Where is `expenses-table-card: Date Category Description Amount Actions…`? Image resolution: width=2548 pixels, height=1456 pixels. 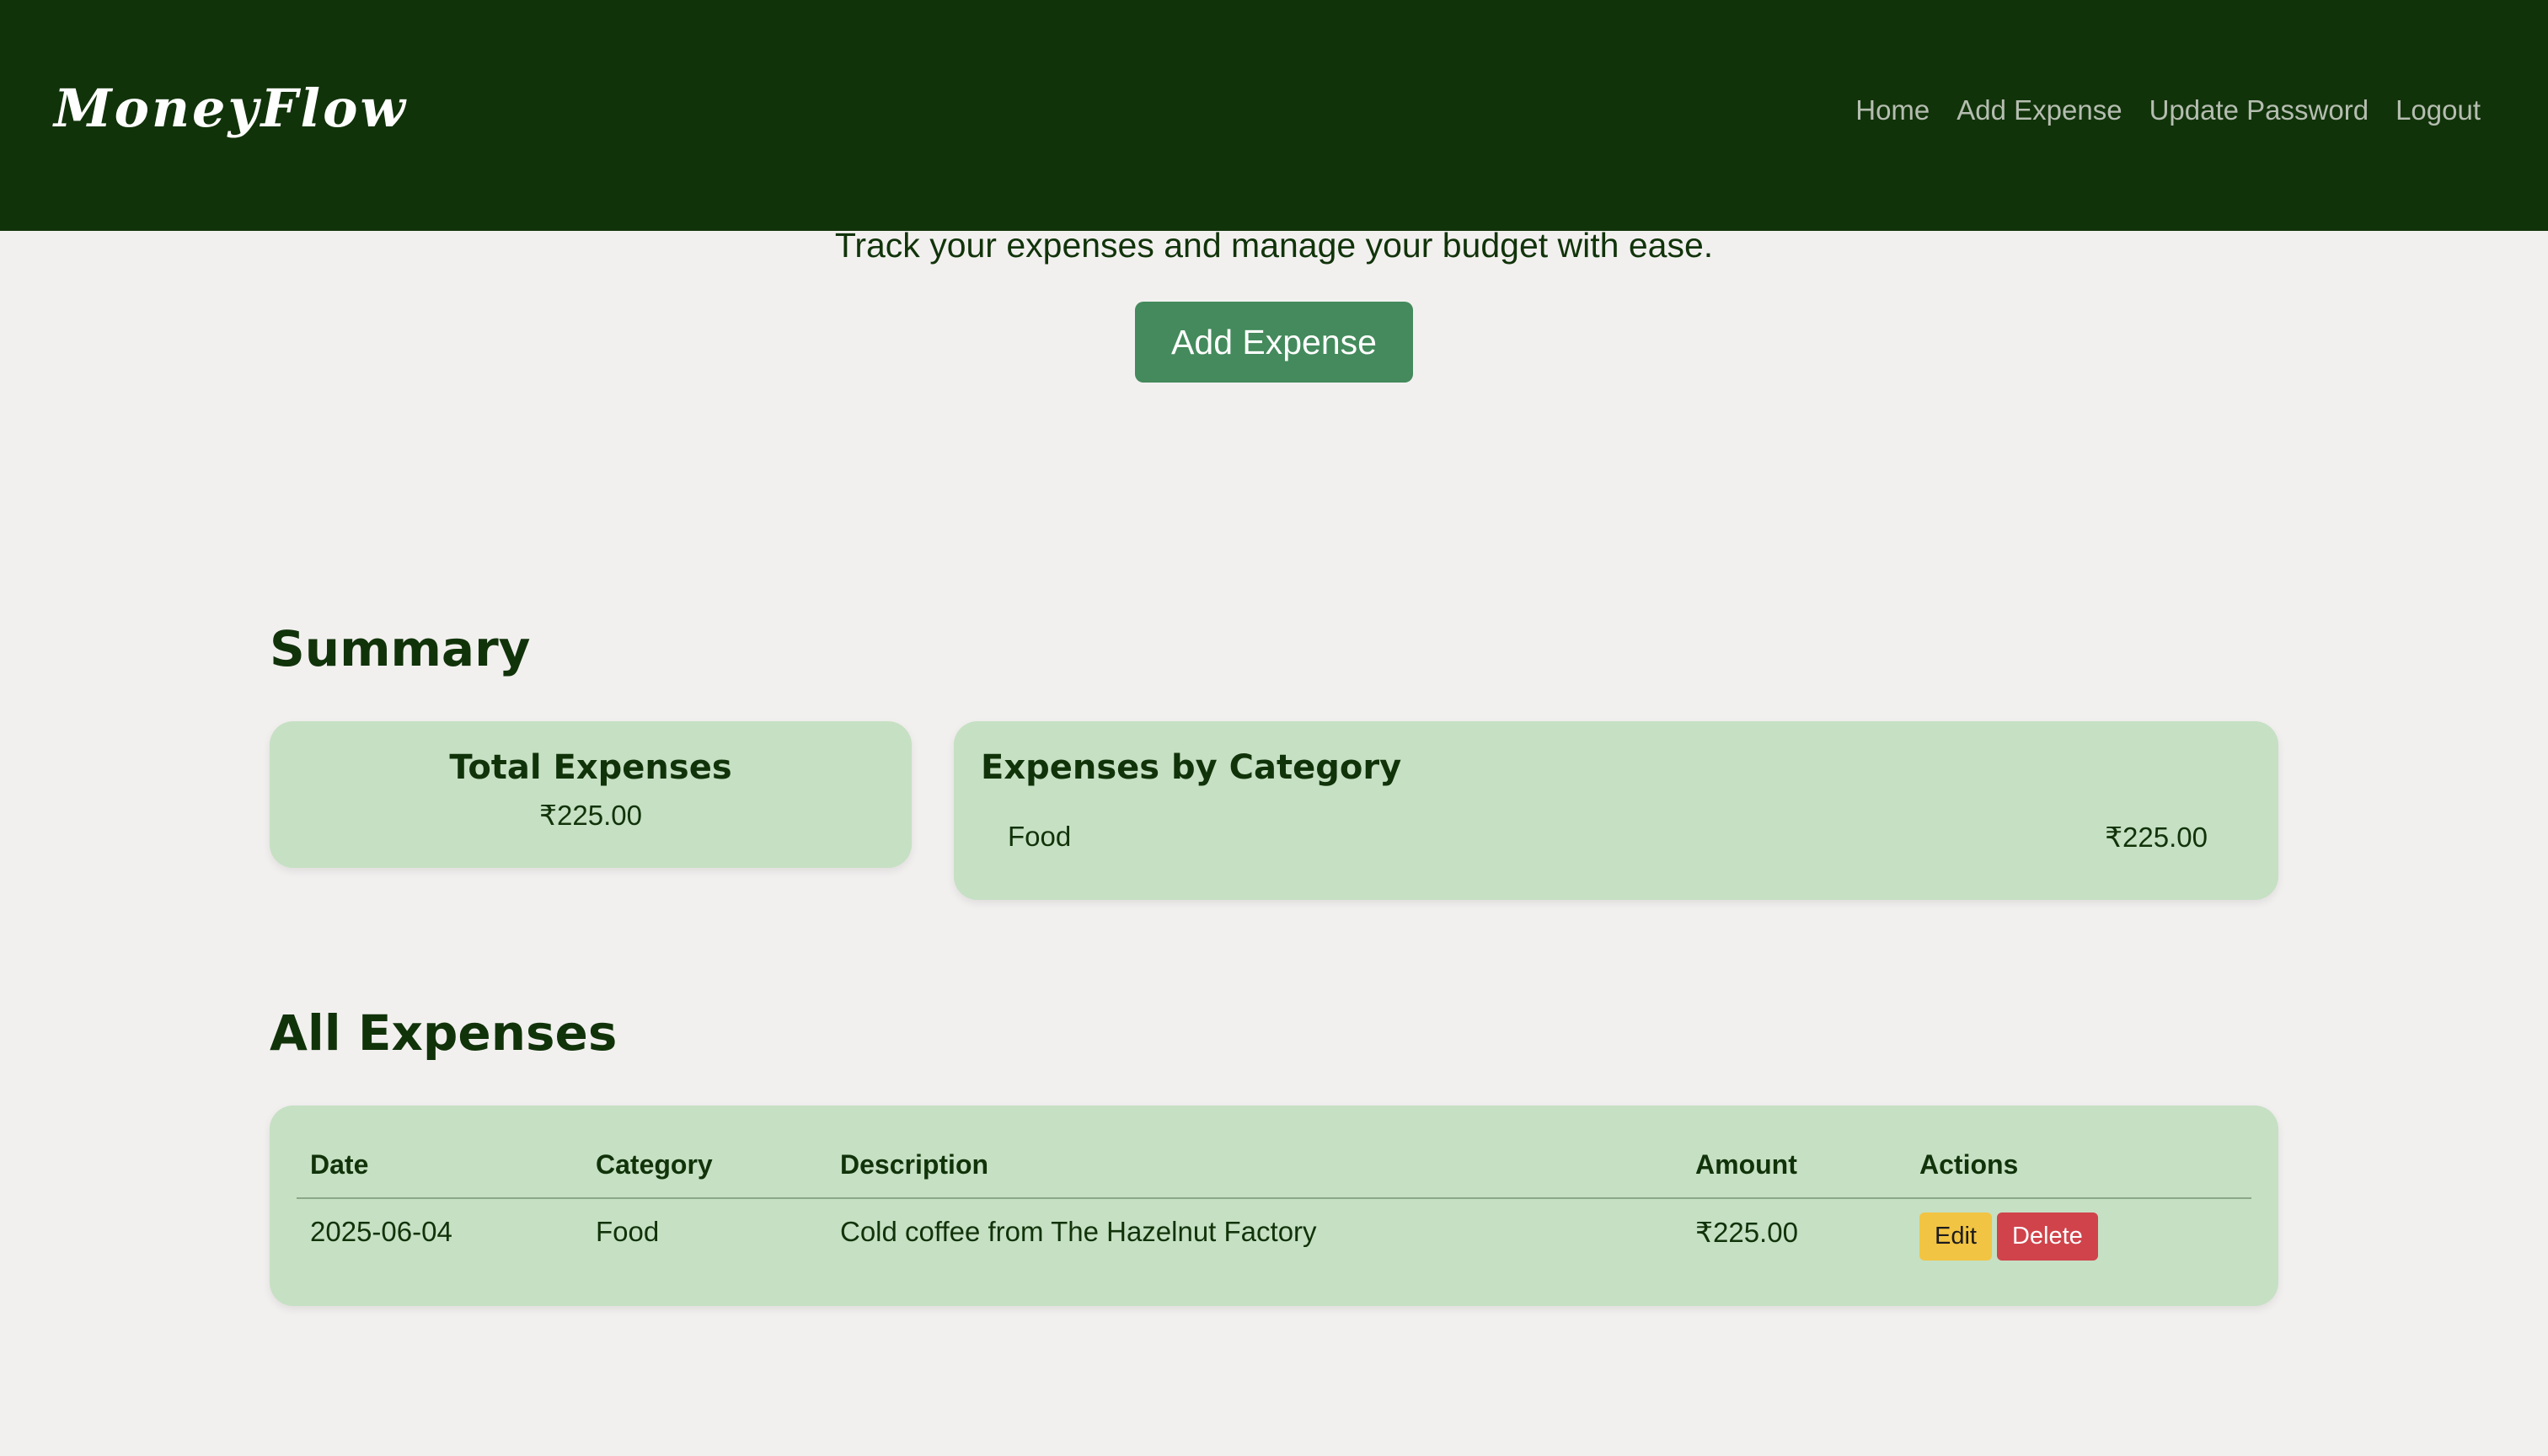
expenses-table-card: Date Category Description Amount Actions… is located at coordinates (1274, 1205).